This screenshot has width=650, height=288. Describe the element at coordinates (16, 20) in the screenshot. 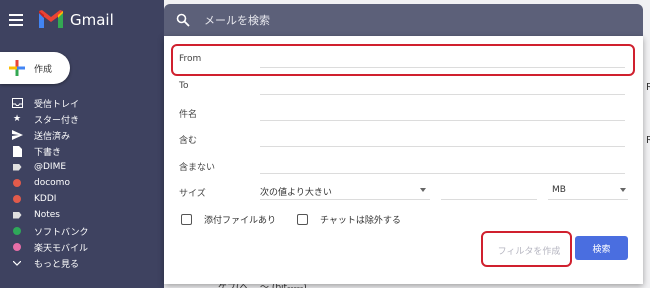

I see `main-menu-icon` at that location.